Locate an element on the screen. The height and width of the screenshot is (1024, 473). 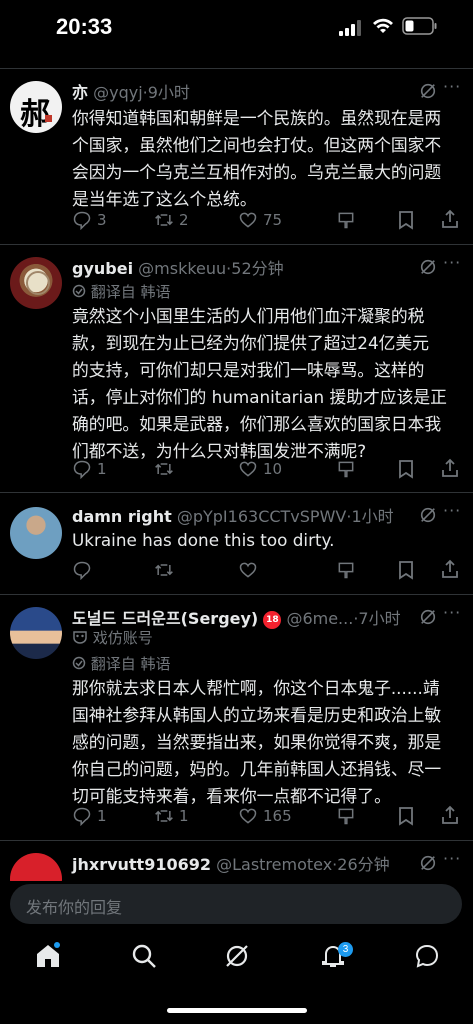
translate-icon is located at coordinates (79, 663).